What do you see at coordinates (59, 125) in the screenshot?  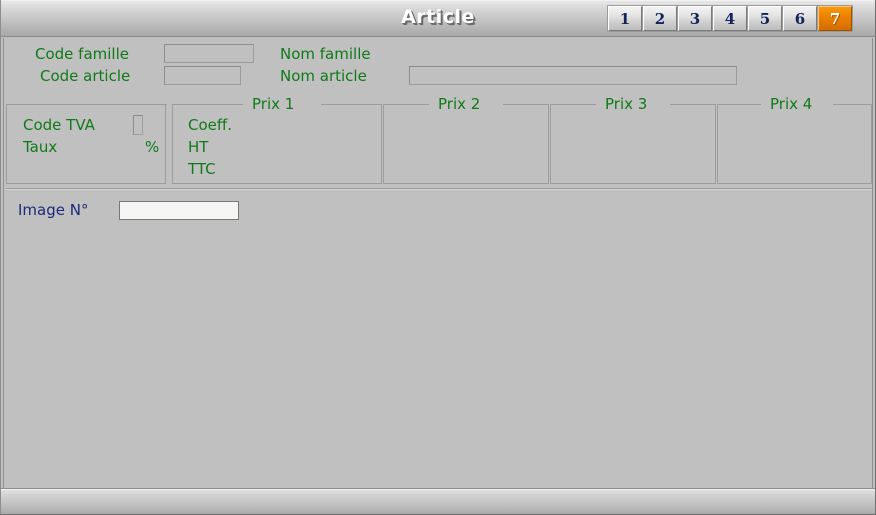 I see `code-tva-label: Code TVA` at bounding box center [59, 125].